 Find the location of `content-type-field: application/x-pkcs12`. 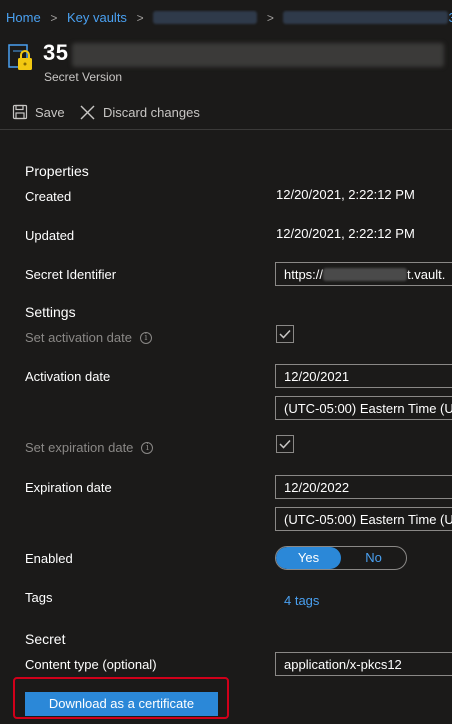

content-type-field: application/x-pkcs12 is located at coordinates (363, 664).